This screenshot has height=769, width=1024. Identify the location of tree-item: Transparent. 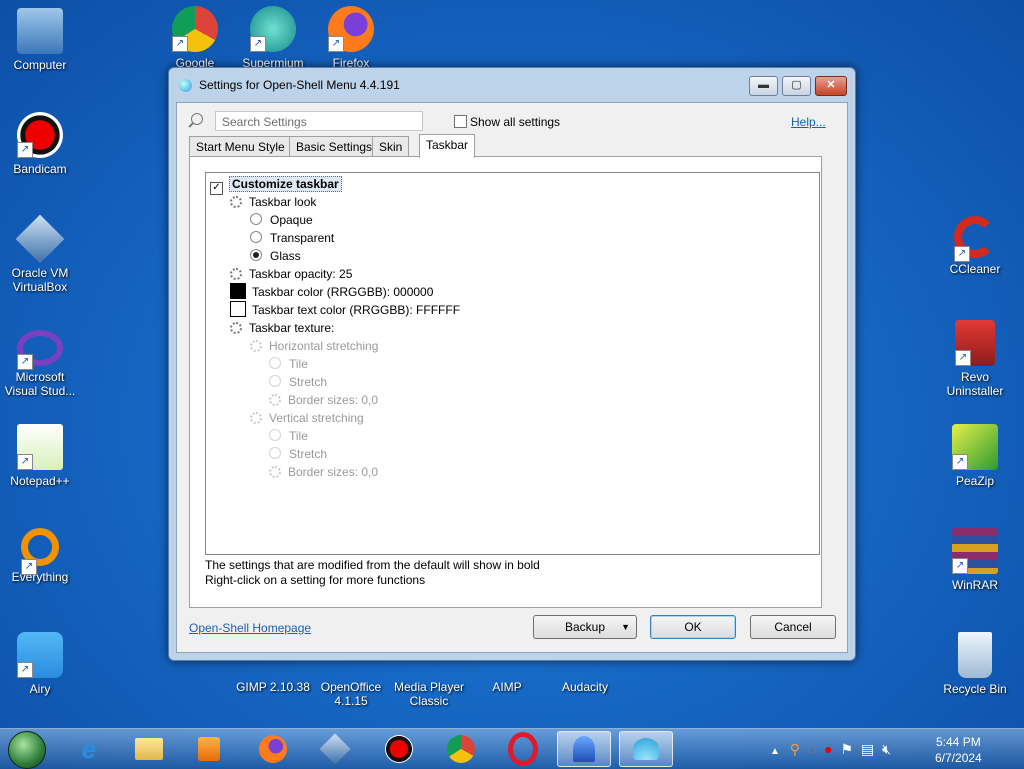
(292, 238).